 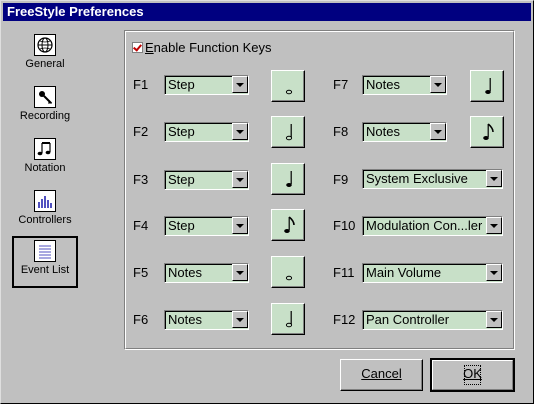 I want to click on fkey-label-f12: F12, so click(x=344, y=319).